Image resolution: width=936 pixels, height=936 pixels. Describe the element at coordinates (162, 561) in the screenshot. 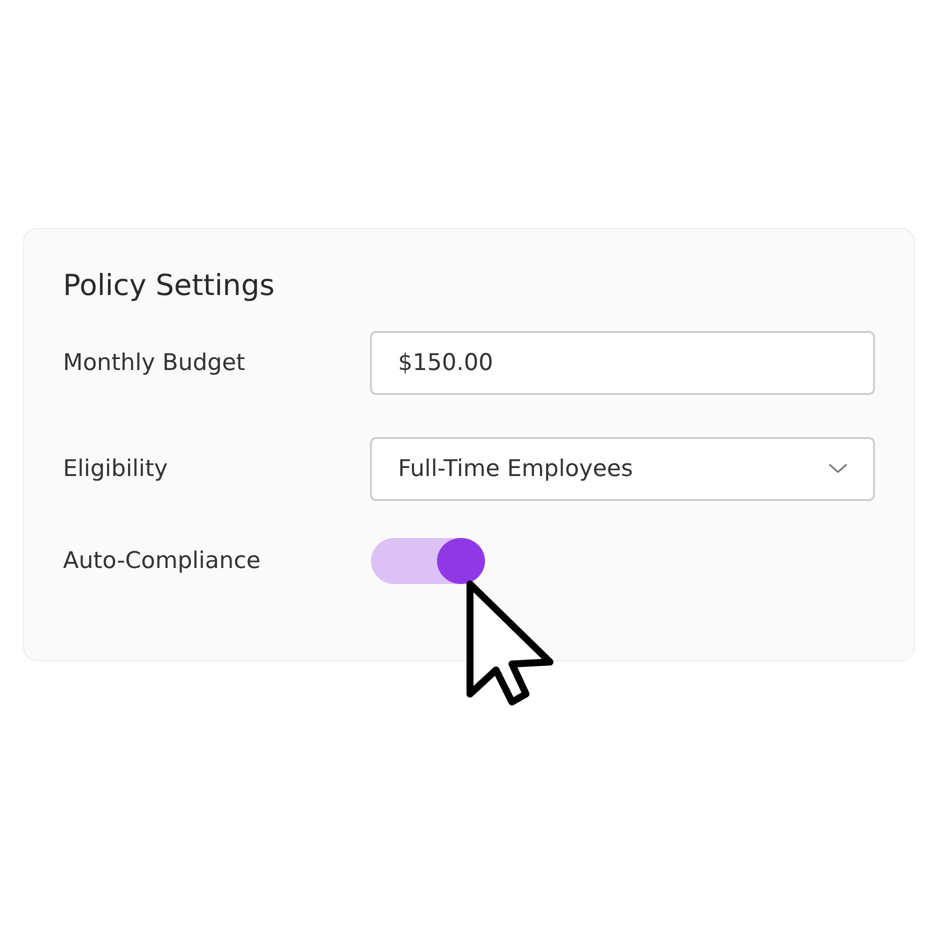

I see `field-label: Auto-Compliance` at that location.